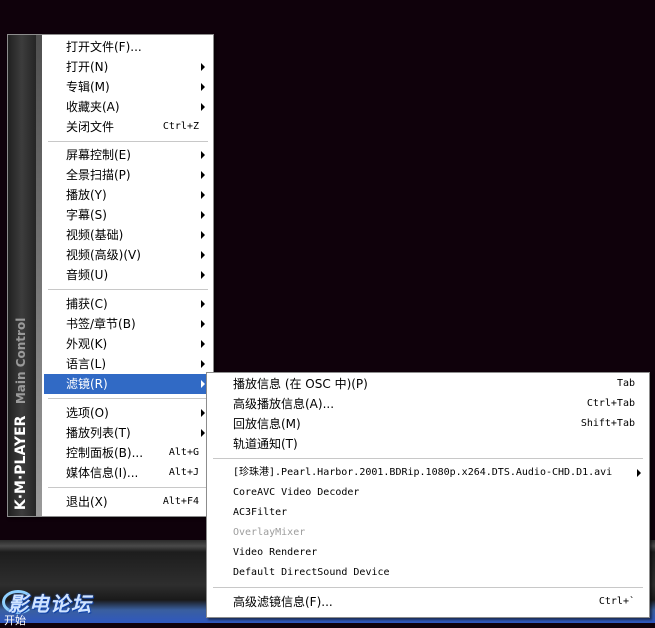 Image resolution: width=655 pixels, height=628 pixels. I want to click on menu-item-label: 打开(N), so click(87, 67).